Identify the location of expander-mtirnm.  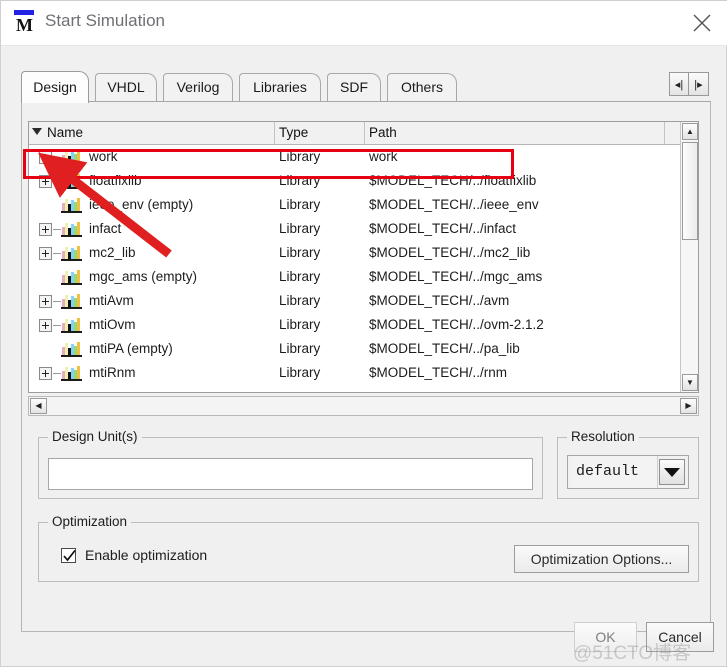
(45, 373).